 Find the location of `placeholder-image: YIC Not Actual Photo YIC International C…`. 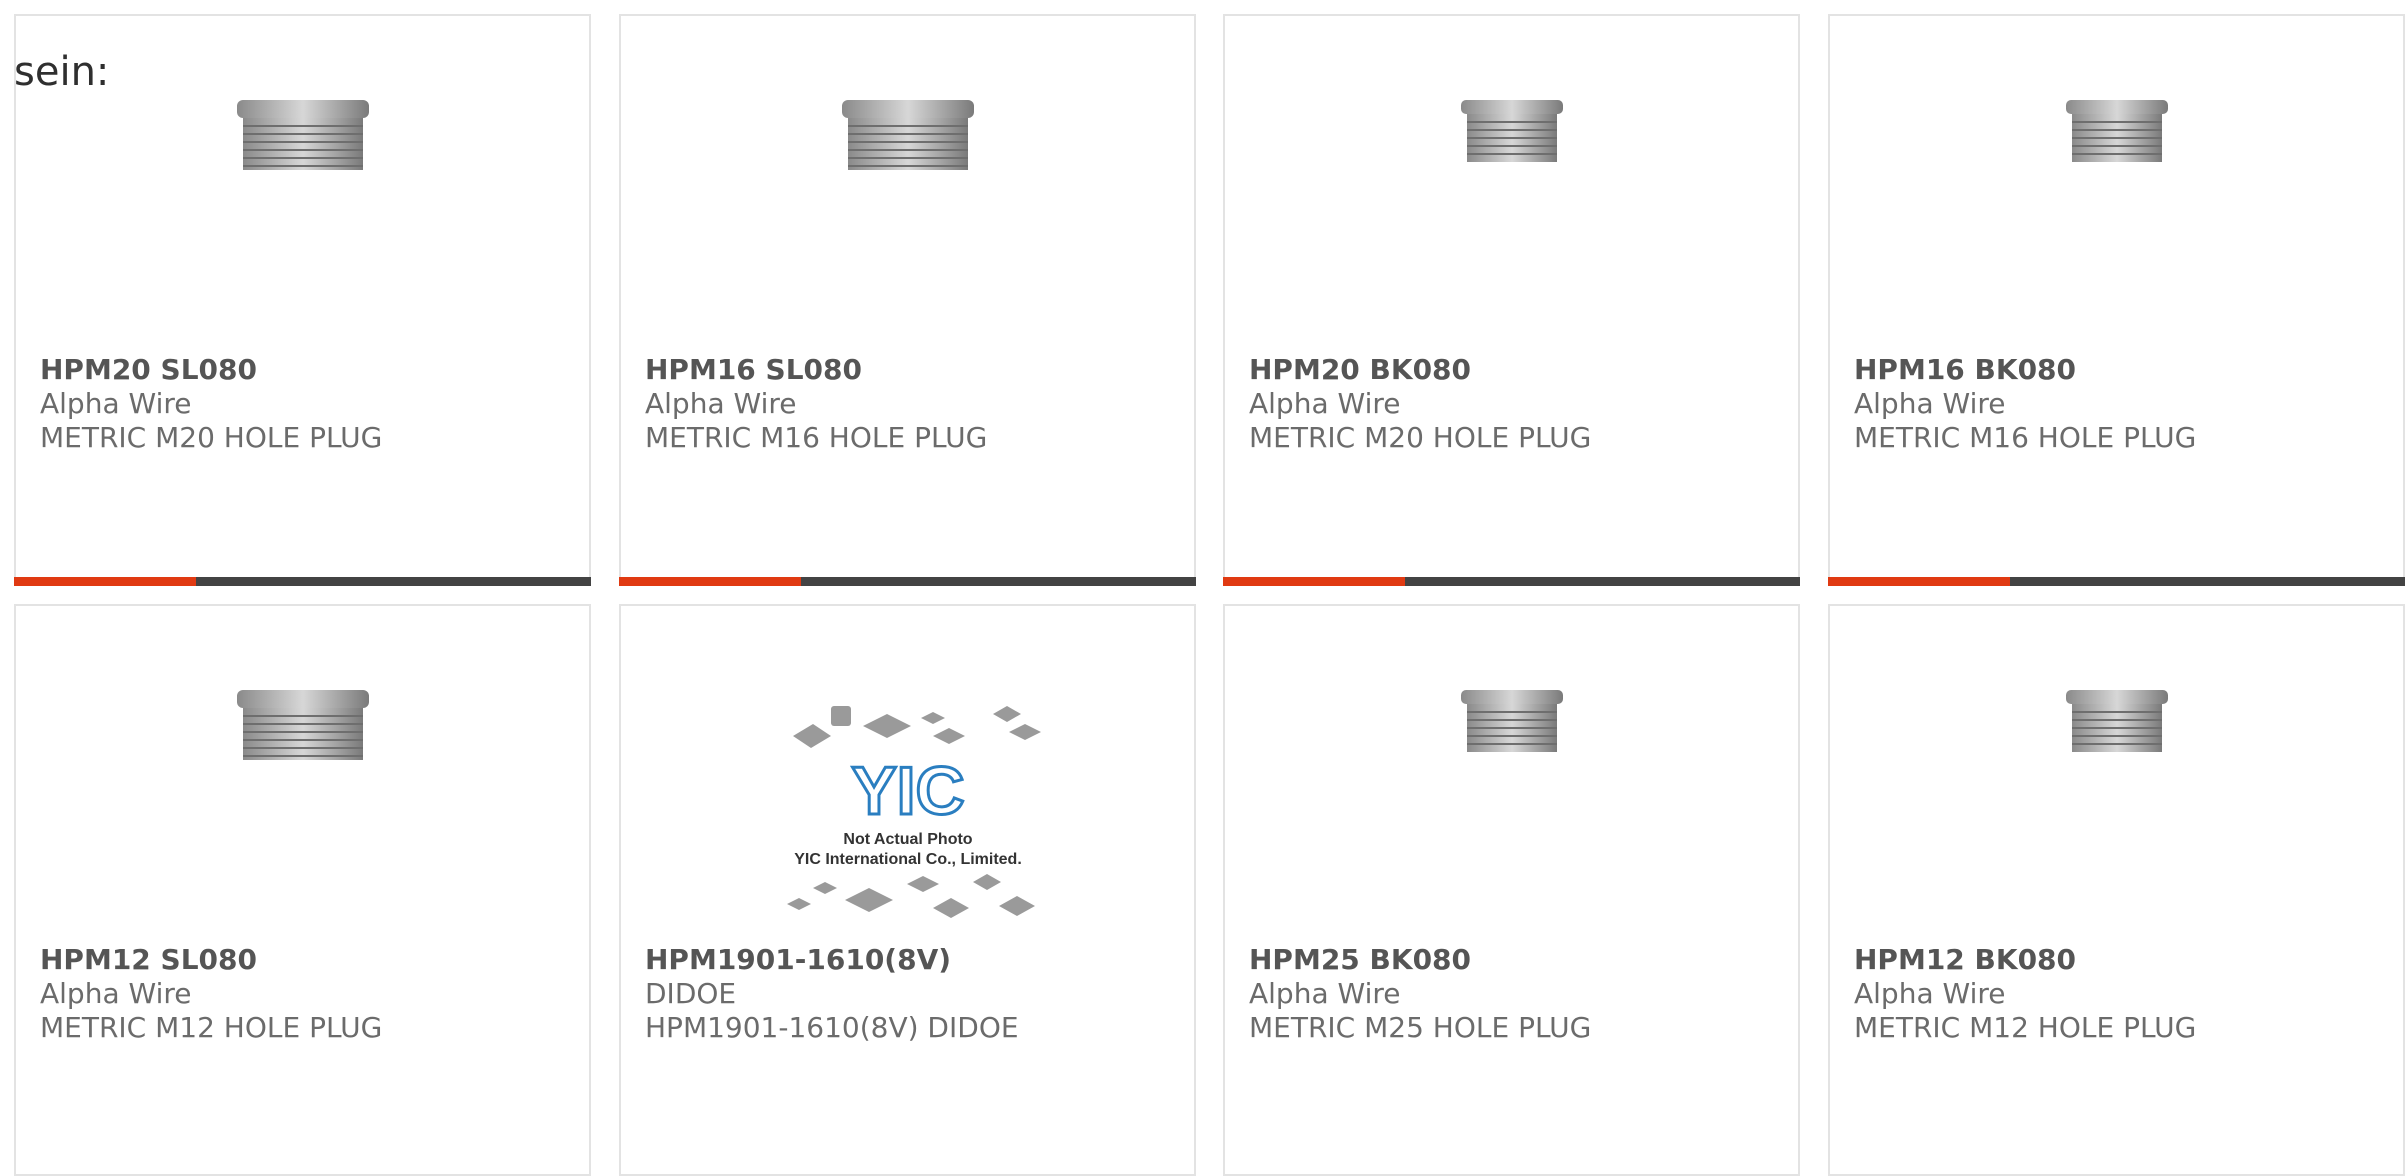

placeholder-image: YIC Not Actual Photo YIC International C… is located at coordinates (913, 812).